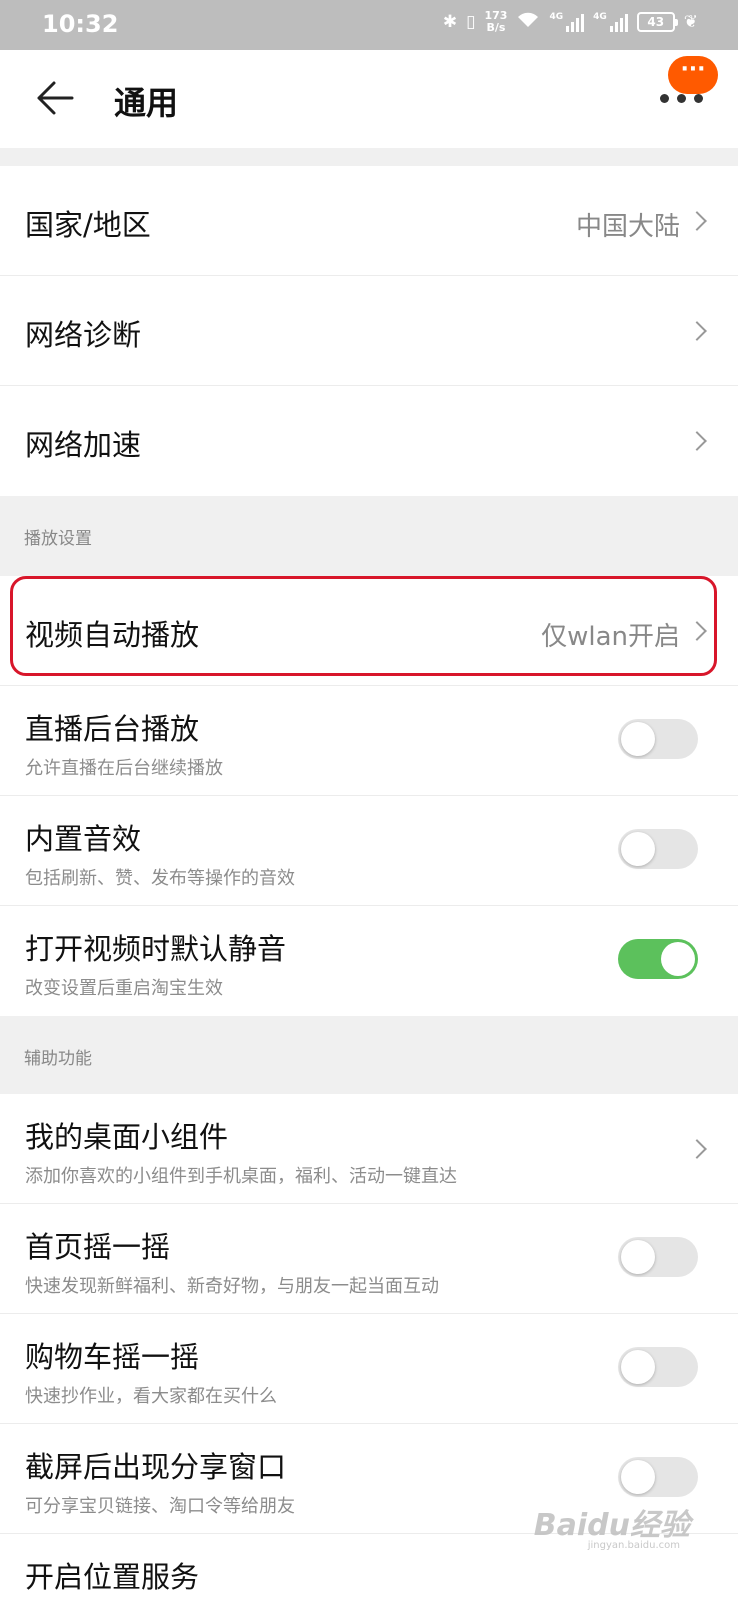  I want to click on network-speed-unit: B/s, so click(496, 27).